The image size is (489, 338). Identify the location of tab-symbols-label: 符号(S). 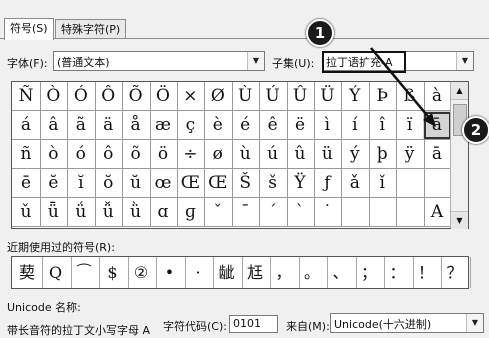
(29, 28).